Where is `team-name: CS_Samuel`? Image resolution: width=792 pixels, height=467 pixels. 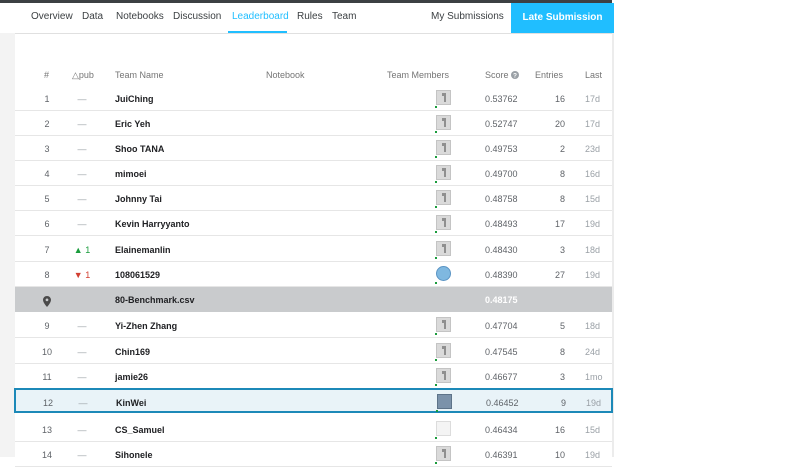 team-name: CS_Samuel is located at coordinates (140, 430).